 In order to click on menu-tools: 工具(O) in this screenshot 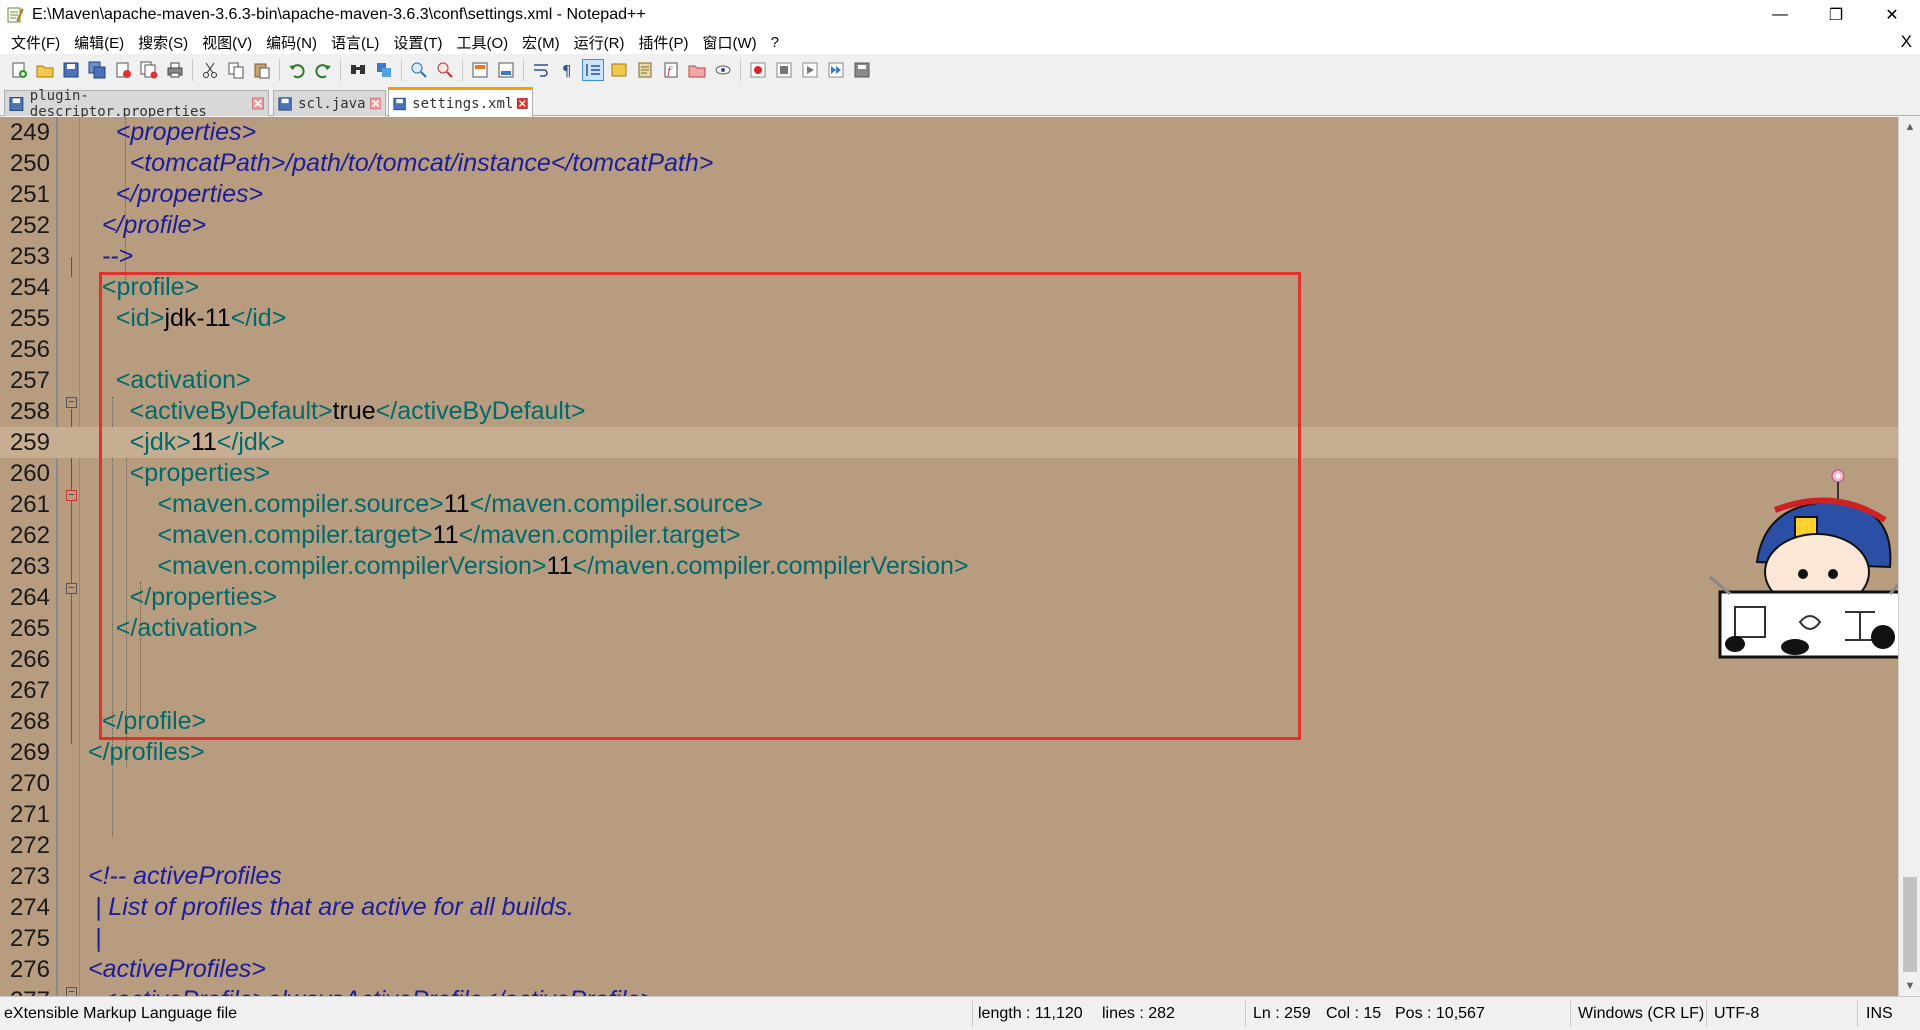, I will do `click(482, 42)`.